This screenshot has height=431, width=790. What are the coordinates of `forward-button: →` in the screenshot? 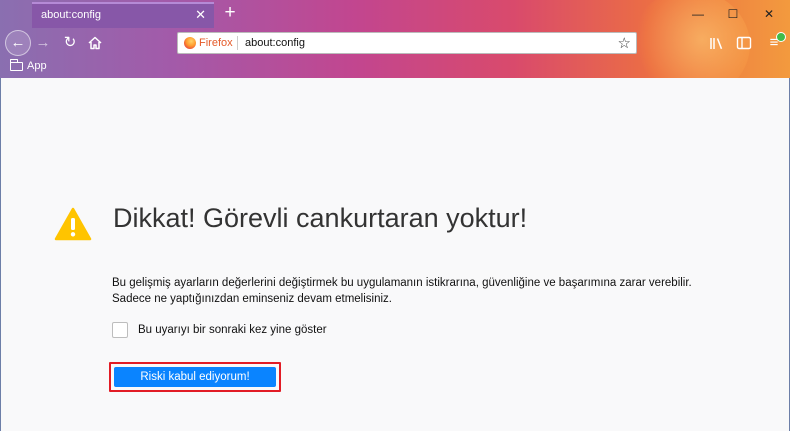 It's located at (43, 43).